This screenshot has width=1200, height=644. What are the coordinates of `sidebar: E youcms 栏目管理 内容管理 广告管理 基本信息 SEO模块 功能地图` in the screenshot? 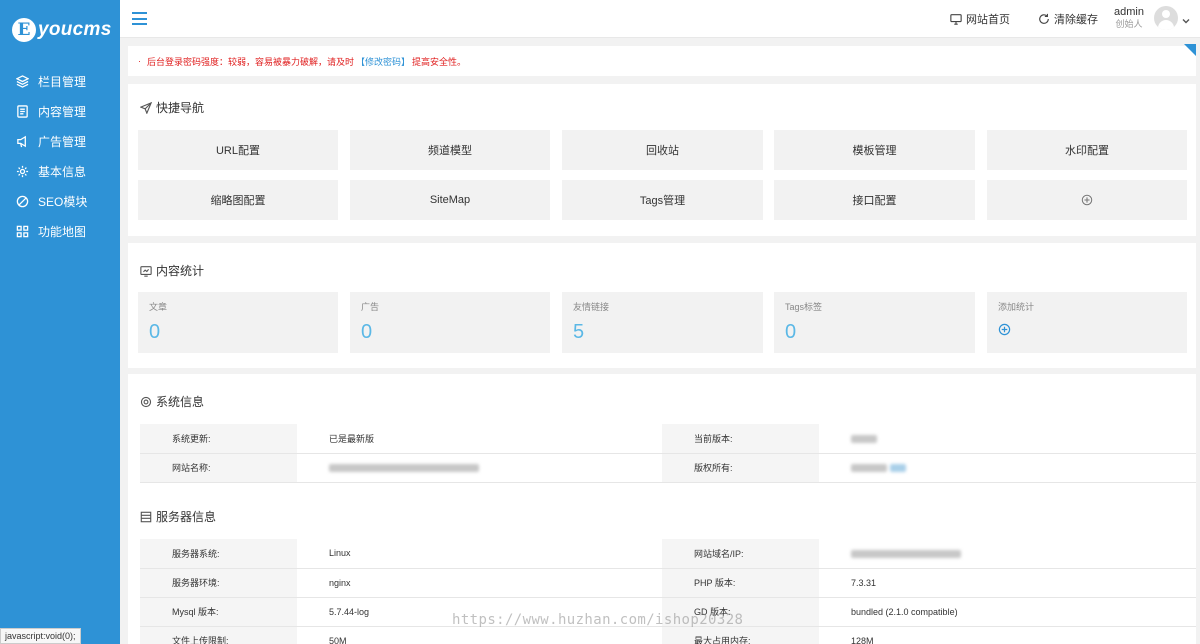 It's located at (60, 322).